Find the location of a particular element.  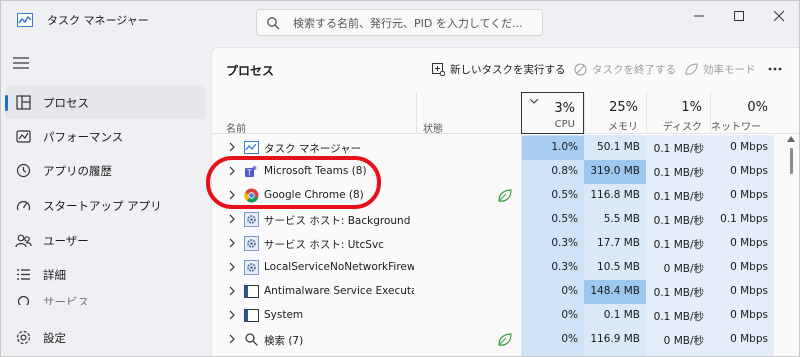

cpu-total: 3% is located at coordinates (564, 108).